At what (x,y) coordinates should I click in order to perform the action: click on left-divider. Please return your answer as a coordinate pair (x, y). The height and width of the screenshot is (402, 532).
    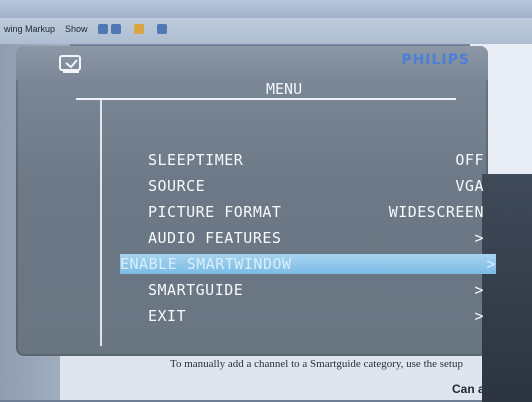
    Looking at the image, I should click on (101, 223).